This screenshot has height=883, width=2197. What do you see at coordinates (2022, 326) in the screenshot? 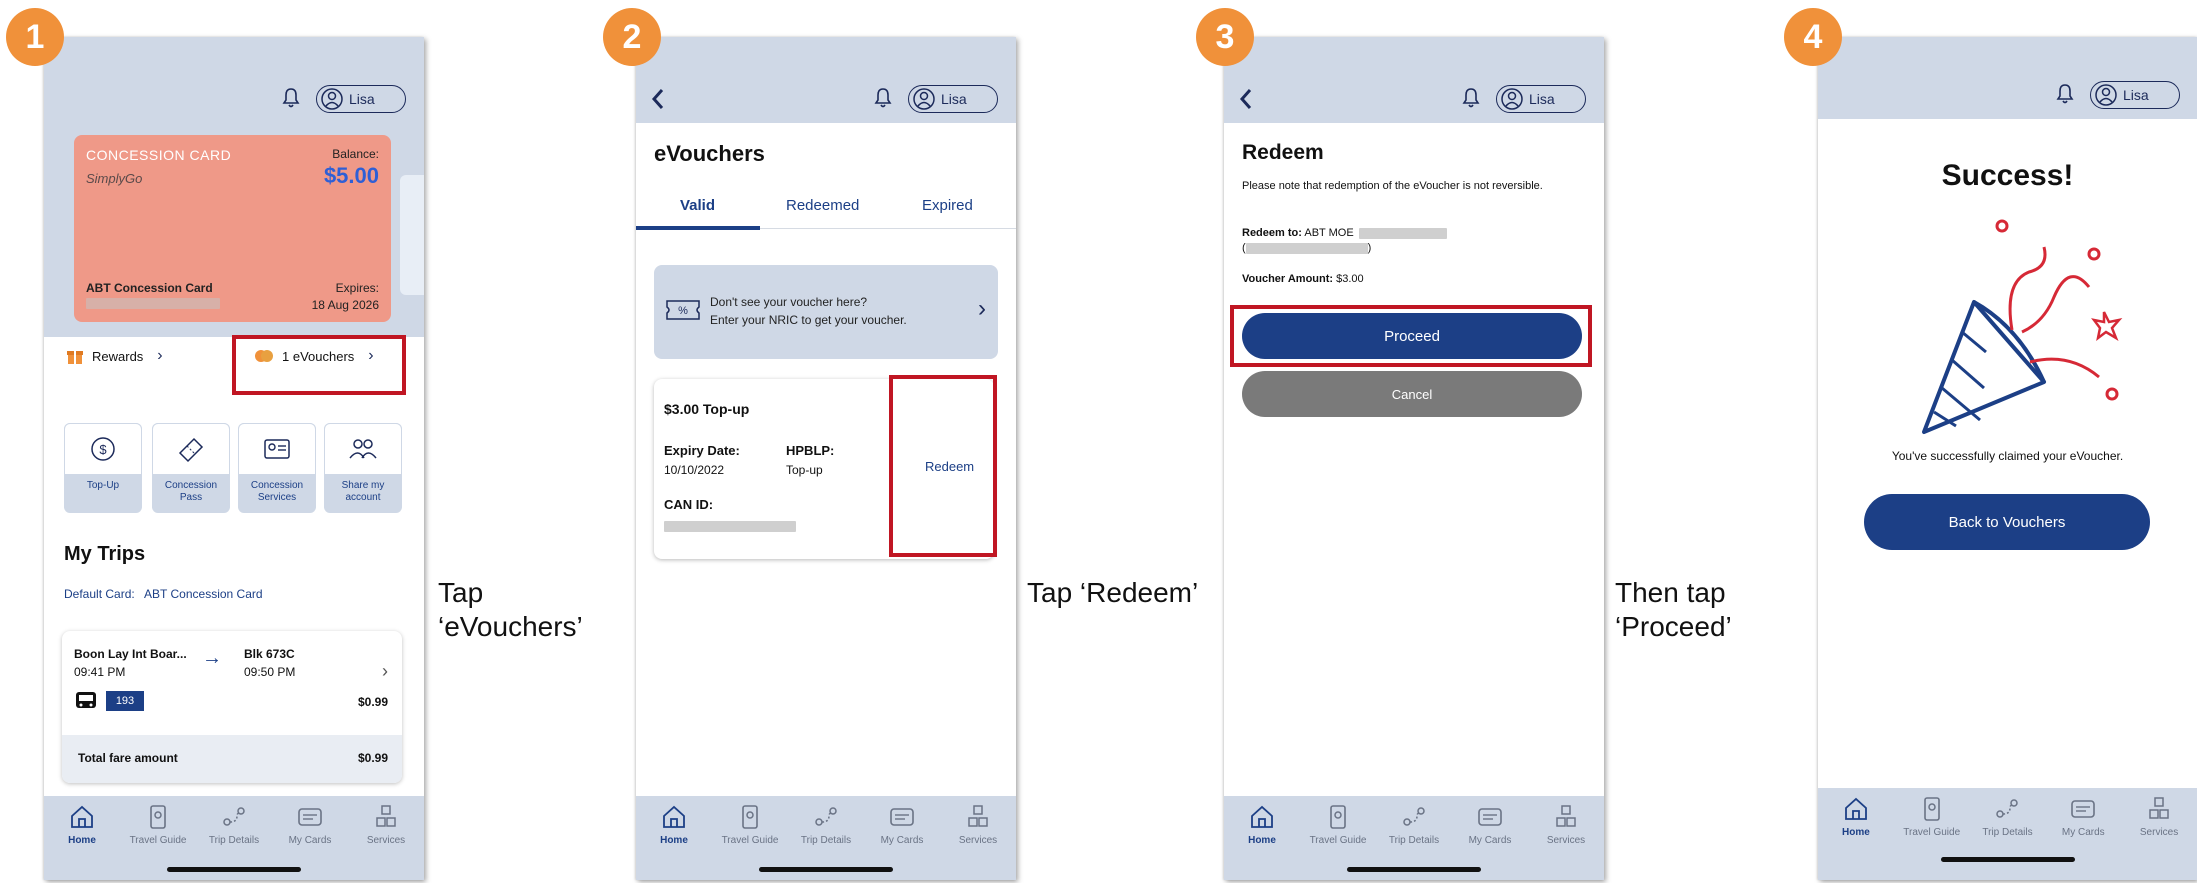
I see `party-popper-icon` at bounding box center [2022, 326].